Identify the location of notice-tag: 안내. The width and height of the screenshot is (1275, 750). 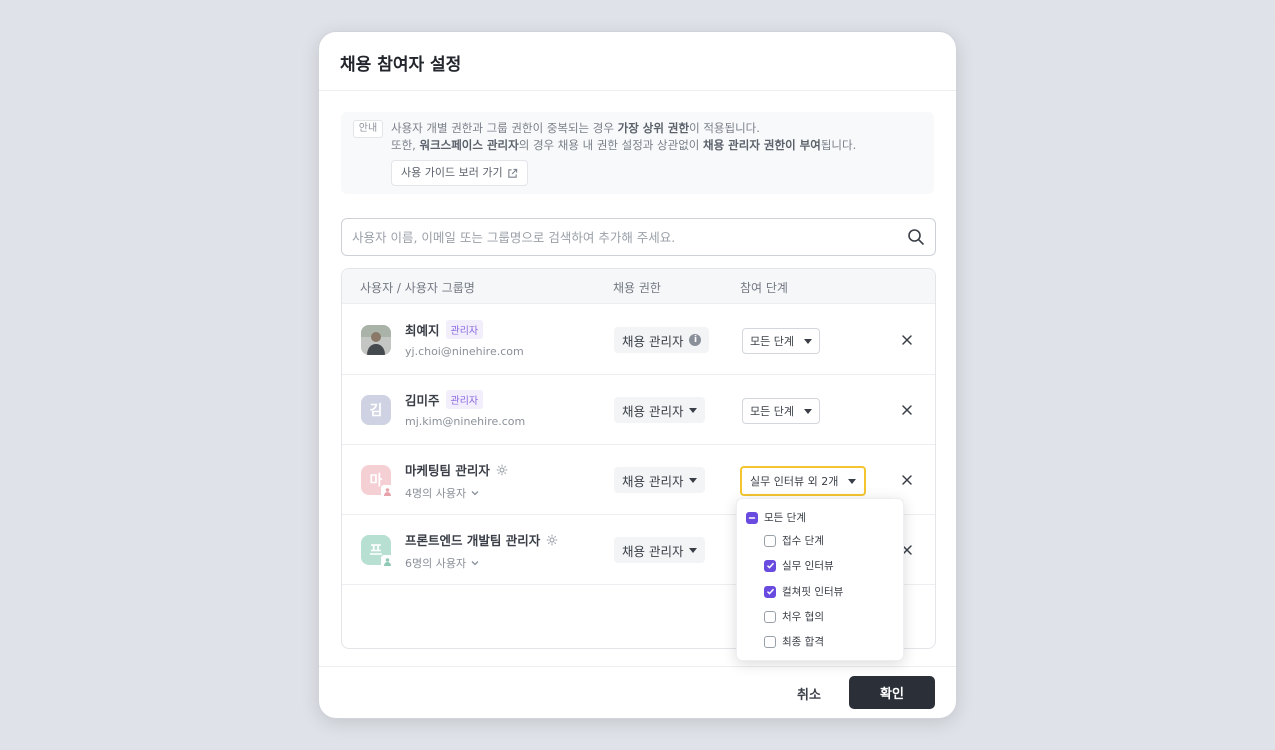
(368, 129).